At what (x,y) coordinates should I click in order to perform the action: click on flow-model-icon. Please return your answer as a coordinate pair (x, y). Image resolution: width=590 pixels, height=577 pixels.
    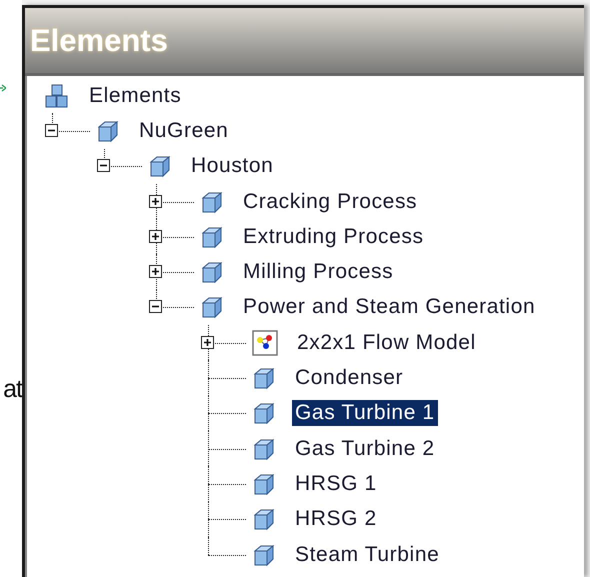
    Looking at the image, I should click on (265, 343).